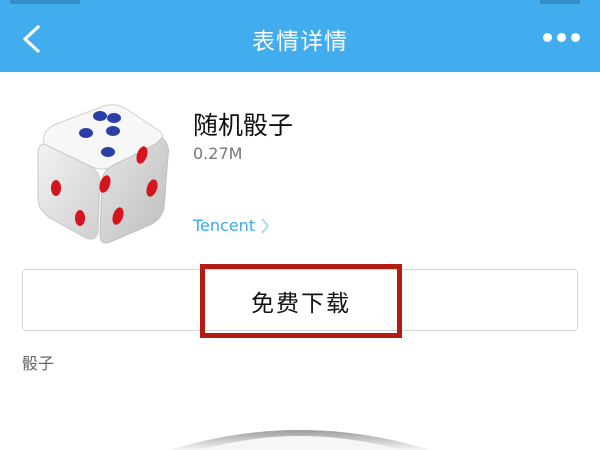 This screenshot has width=600, height=450. Describe the element at coordinates (300, 42) in the screenshot. I see `page-title: 表情详情` at that location.